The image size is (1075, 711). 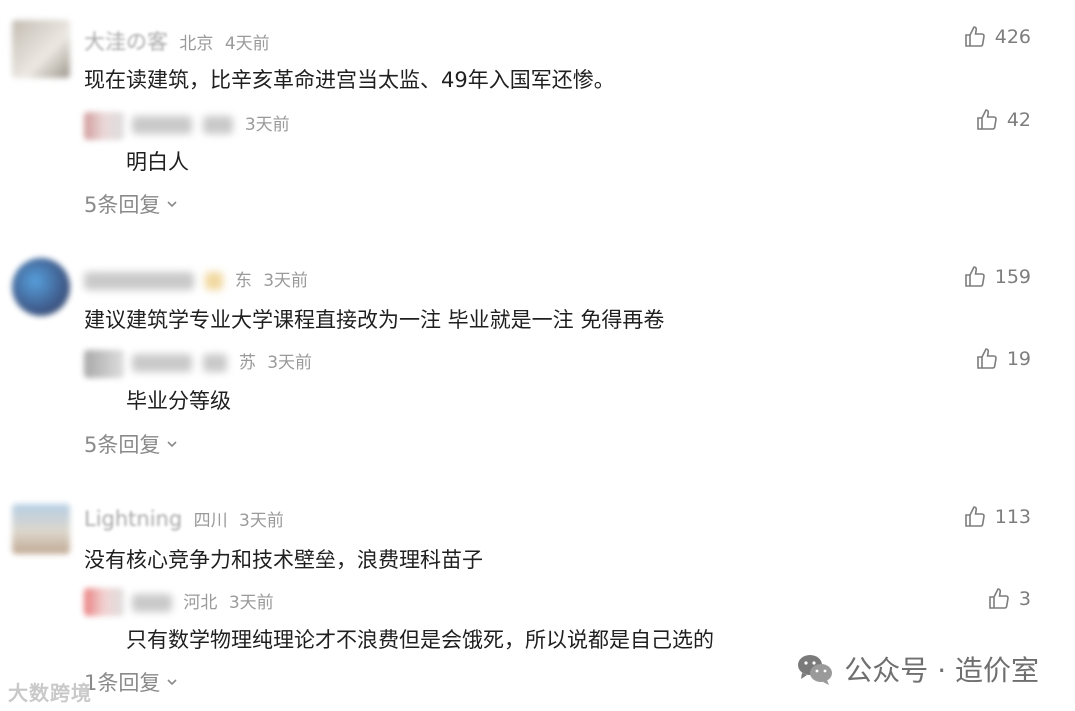 What do you see at coordinates (1003, 359) in the screenshot?
I see `reply-like-button: 19` at bounding box center [1003, 359].